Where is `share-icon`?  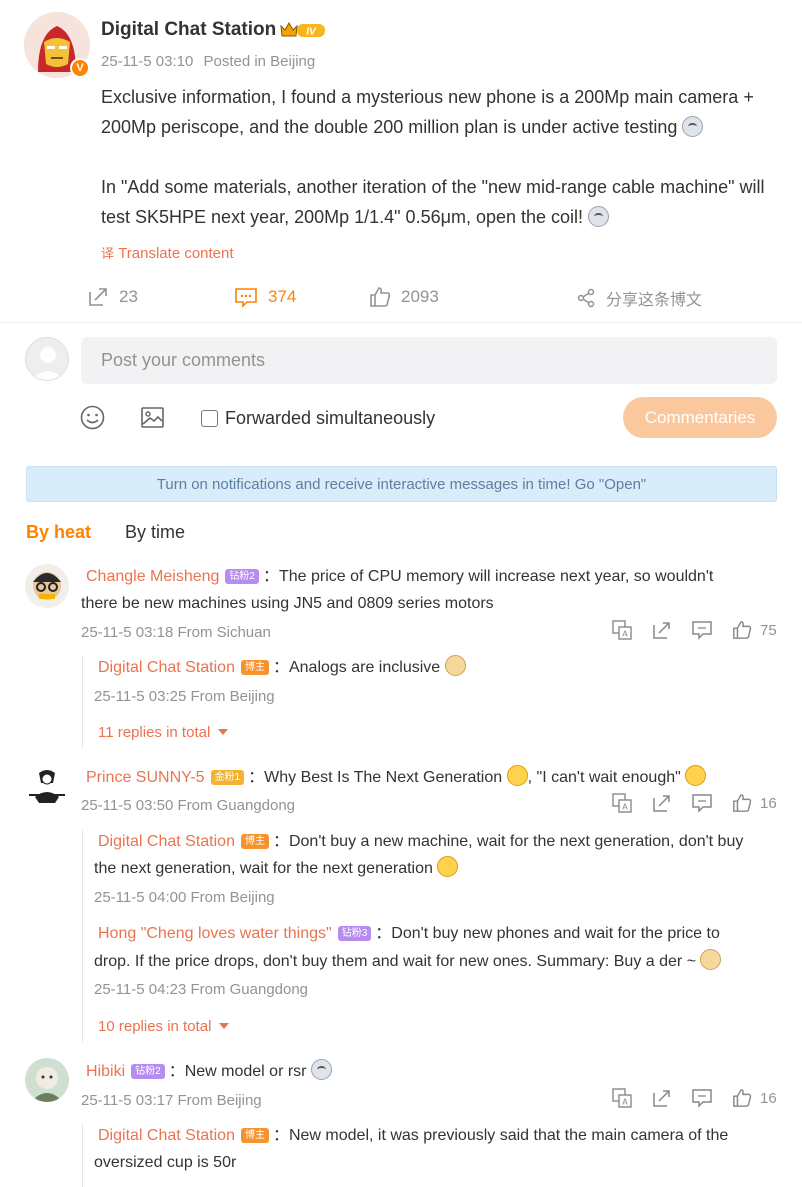
share-icon is located at coordinates (586, 298).